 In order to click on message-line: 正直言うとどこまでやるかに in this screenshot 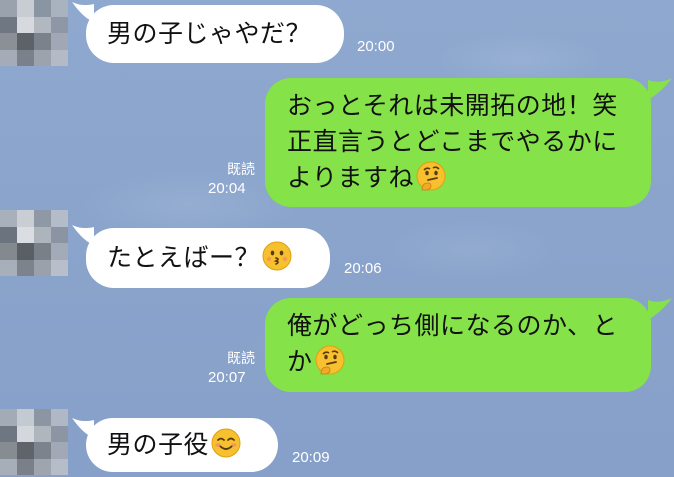, I will do `click(452, 141)`.